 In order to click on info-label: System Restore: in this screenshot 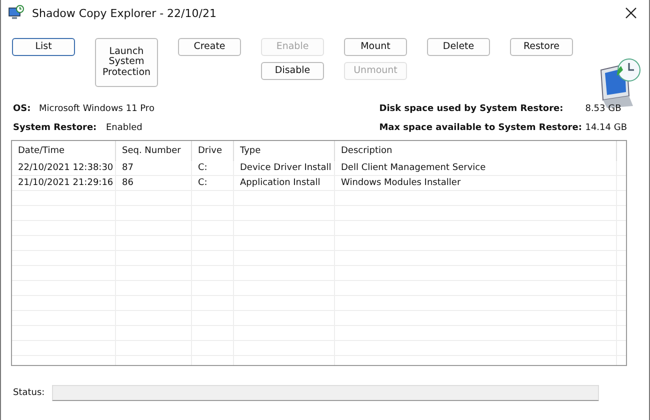, I will do `click(55, 127)`.